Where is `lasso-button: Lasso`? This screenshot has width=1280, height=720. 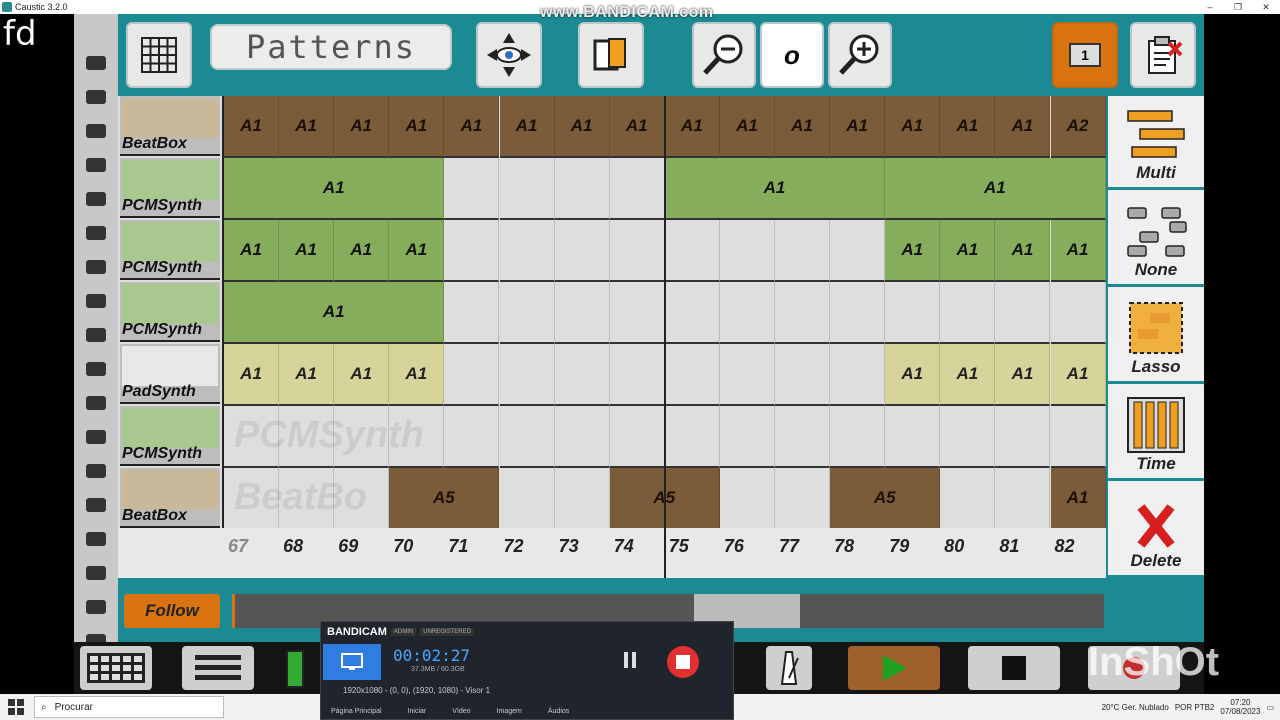 lasso-button: Lasso is located at coordinates (1156, 337).